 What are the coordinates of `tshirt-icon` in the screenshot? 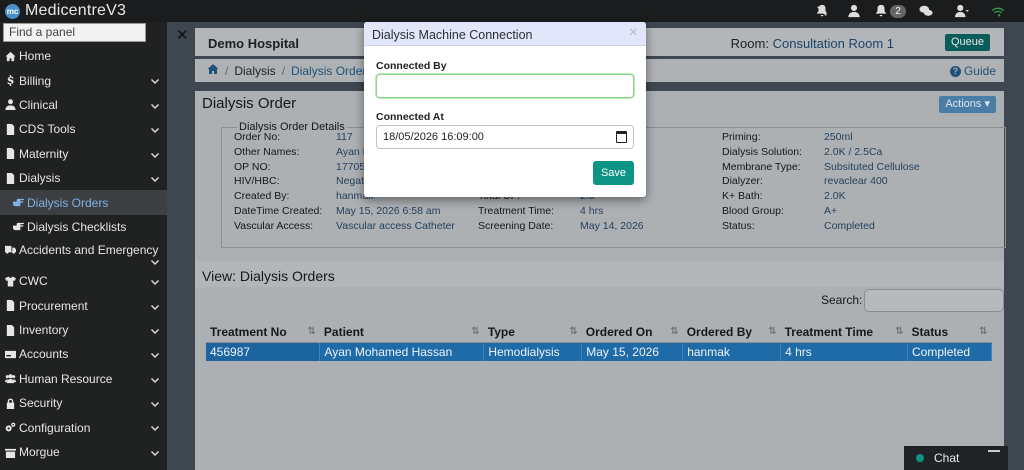 It's located at (10, 281).